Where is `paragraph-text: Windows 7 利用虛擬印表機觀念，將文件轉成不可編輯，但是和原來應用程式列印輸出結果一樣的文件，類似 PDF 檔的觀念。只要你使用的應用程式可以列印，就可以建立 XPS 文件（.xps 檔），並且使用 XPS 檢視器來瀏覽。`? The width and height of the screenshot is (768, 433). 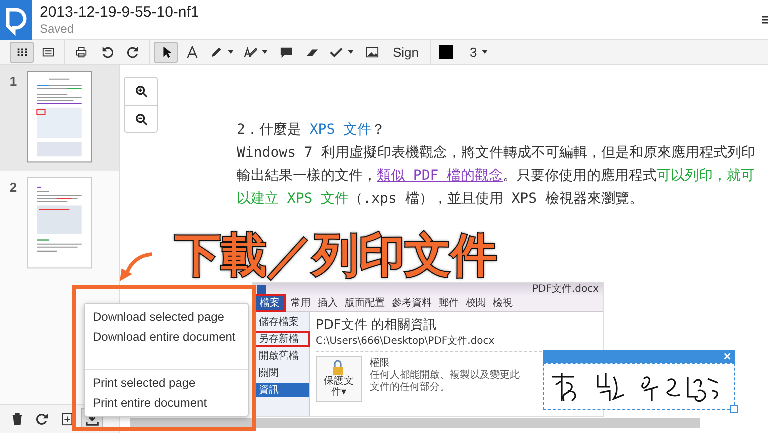
paragraph-text: Windows 7 利用虛擬印表機觀念，將文件轉成不可編輯，但是和原來應用程式列印輸出結果一樣的文件，類似 PDF 檔的觀念。只要你使用的應用程式可以列印，就可以建立 XPS 文件（.xps 檔），並且使用 XPS 檢視器來瀏覽。 is located at coordinates (496, 176).